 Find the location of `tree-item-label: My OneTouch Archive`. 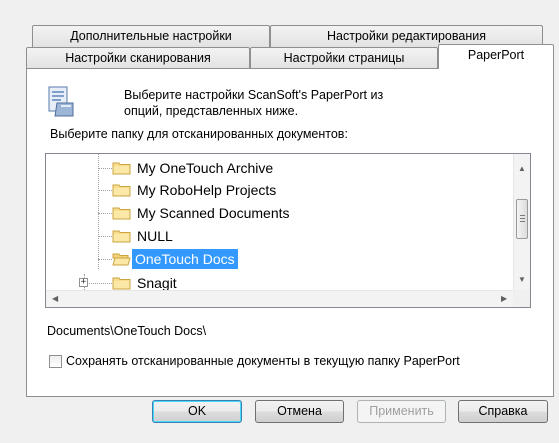

tree-item-label: My OneTouch Archive is located at coordinates (205, 168).